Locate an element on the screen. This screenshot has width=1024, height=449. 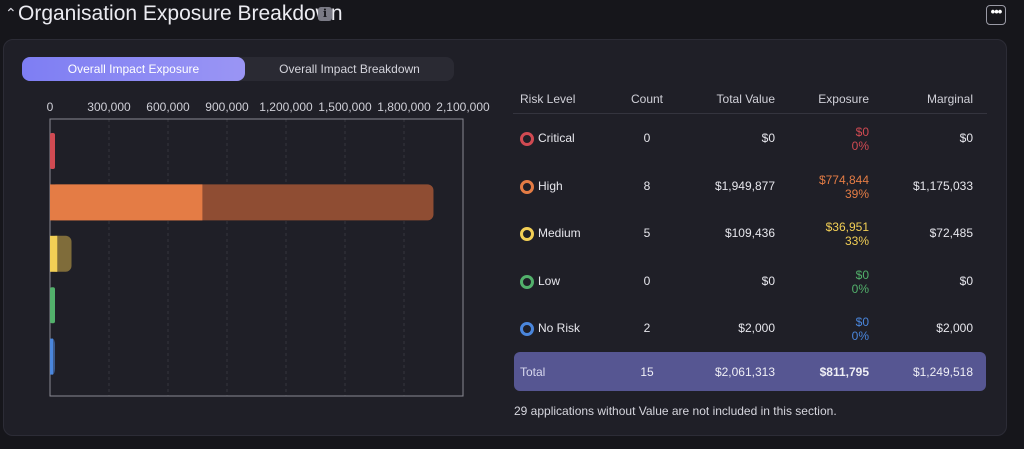
total-value-cell: $1,949,877 is located at coordinates (744, 185).